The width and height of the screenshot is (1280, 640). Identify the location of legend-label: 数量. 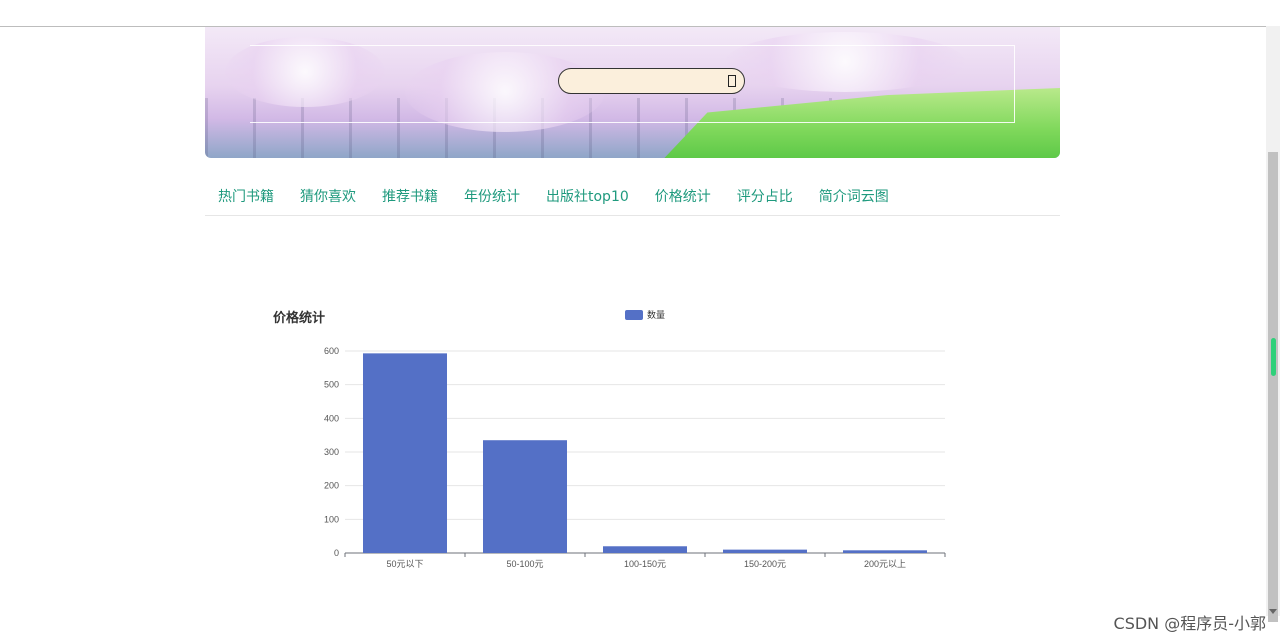
(656, 315).